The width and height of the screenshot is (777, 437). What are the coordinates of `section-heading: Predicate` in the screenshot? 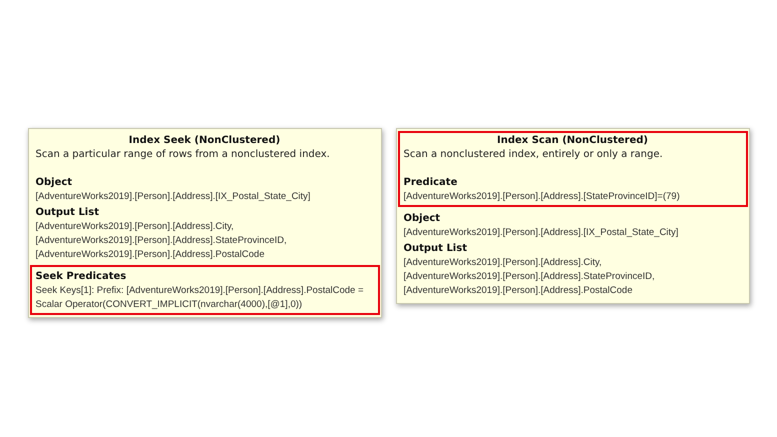 It's located at (431, 183).